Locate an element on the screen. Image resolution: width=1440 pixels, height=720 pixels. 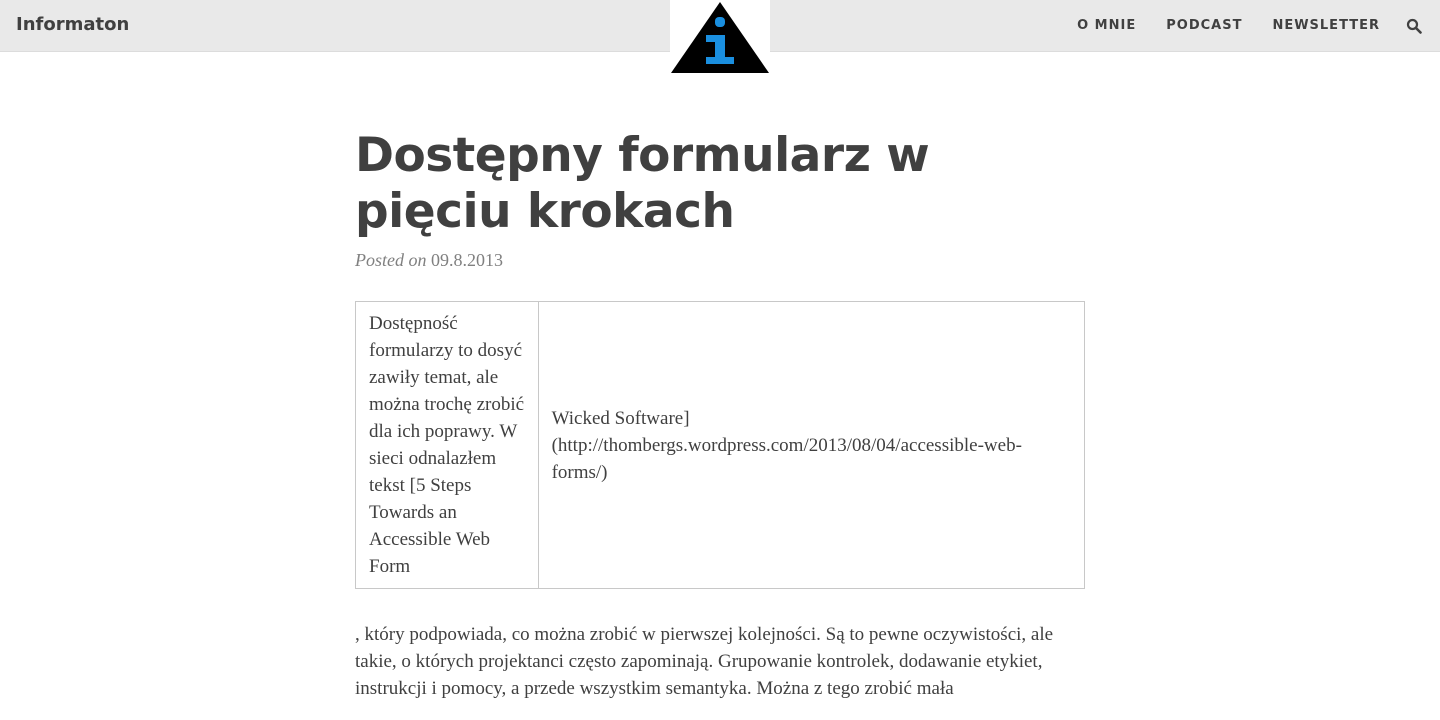
post-title: Dostępny formularz w pięciu krokach is located at coordinates (642, 183).